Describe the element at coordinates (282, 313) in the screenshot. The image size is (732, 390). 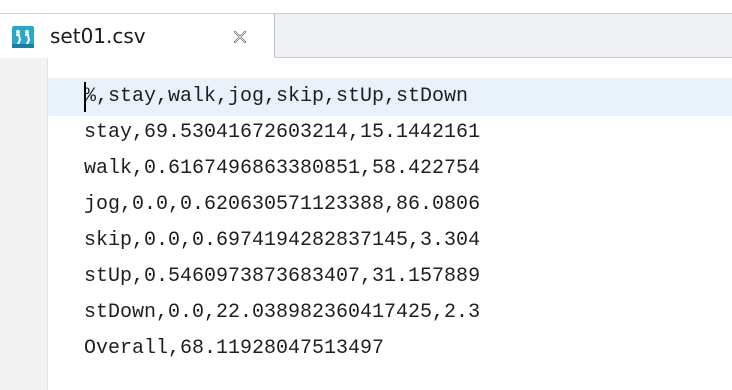
I see `code-line: stDown,0.0,22.038982360417425,2.3` at that location.